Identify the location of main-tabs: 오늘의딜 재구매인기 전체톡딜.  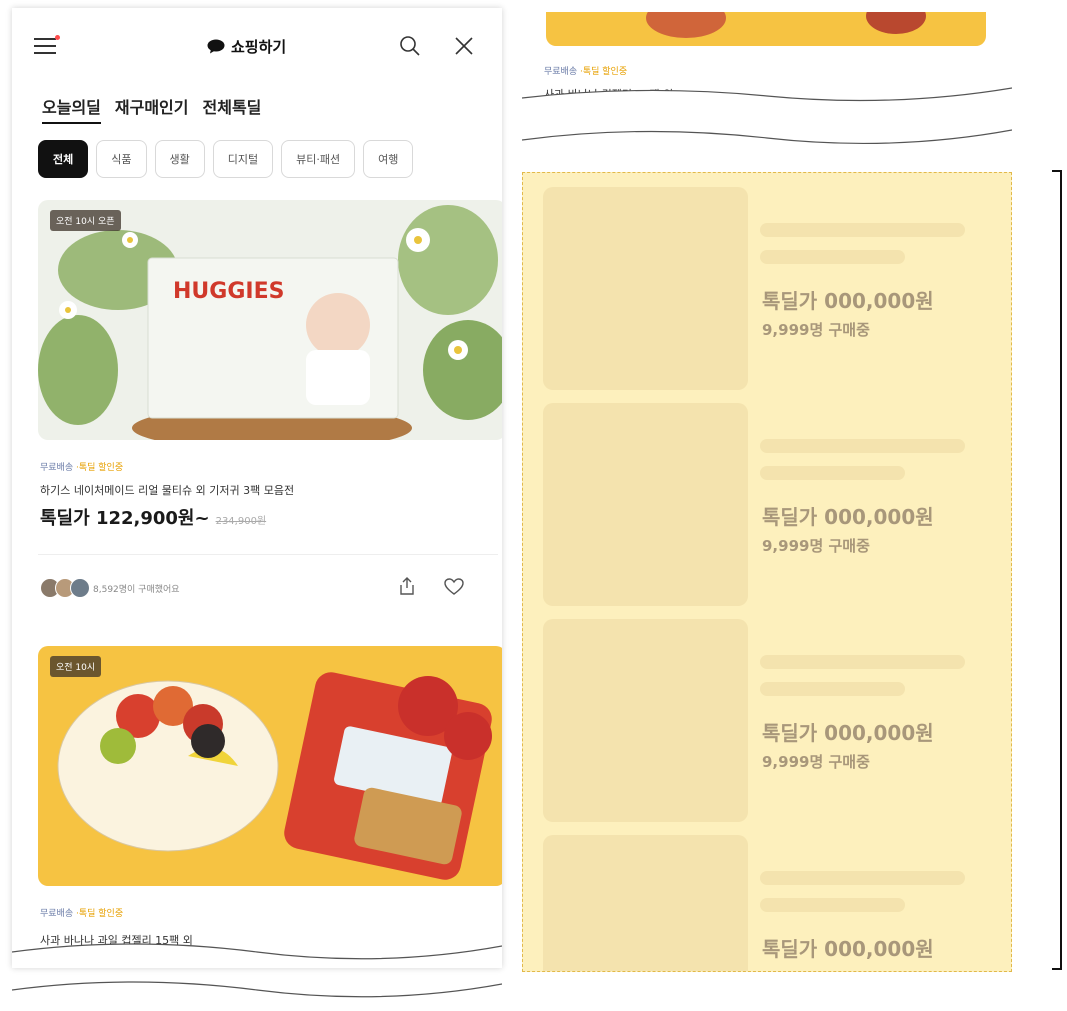
(151, 109).